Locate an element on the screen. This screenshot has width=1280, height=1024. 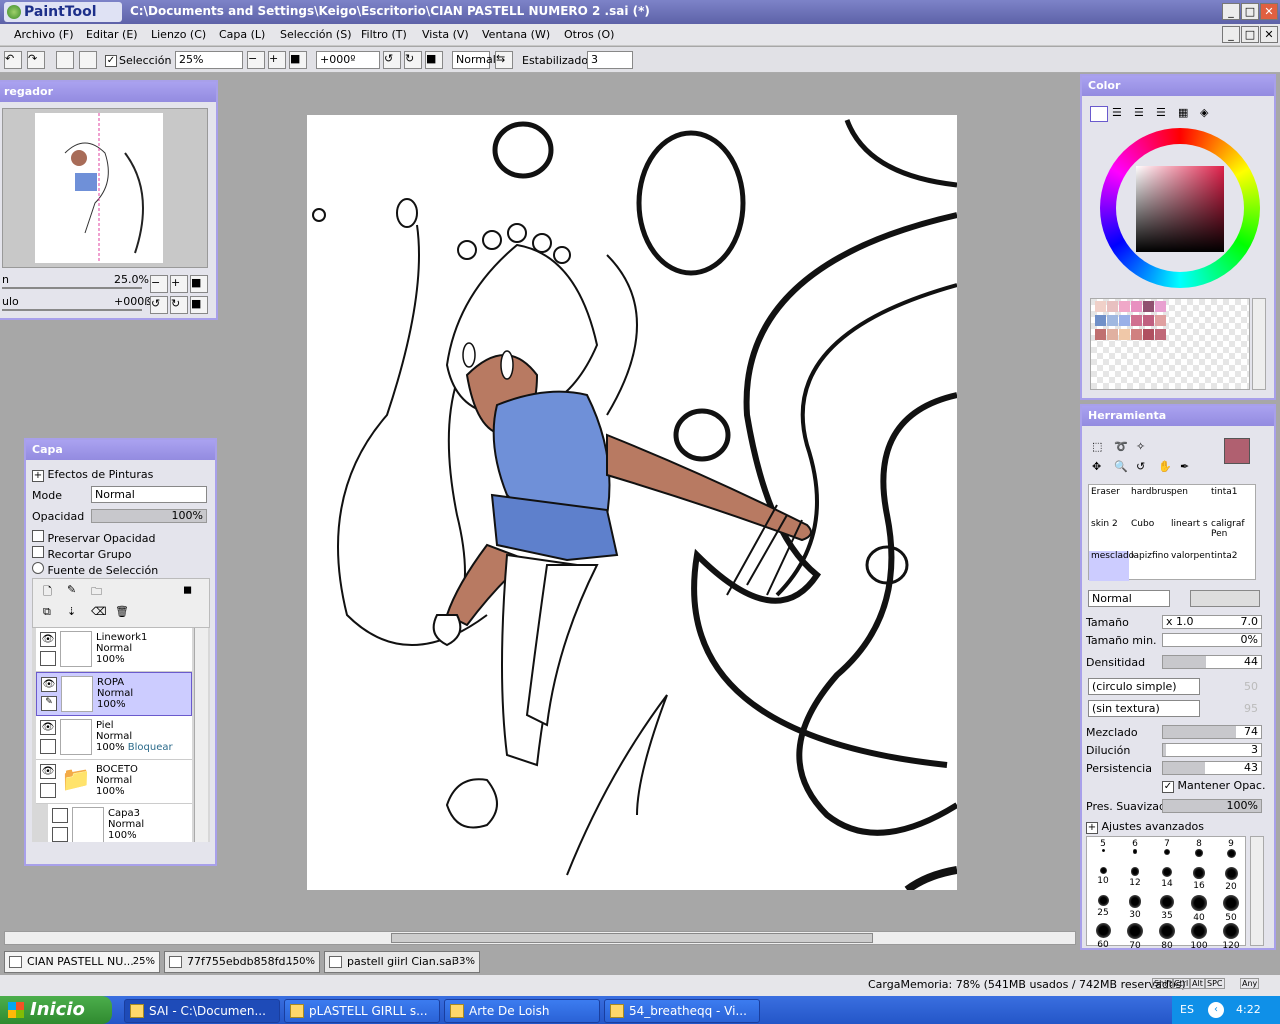
blending-slider: 74 is located at coordinates (1212, 732).